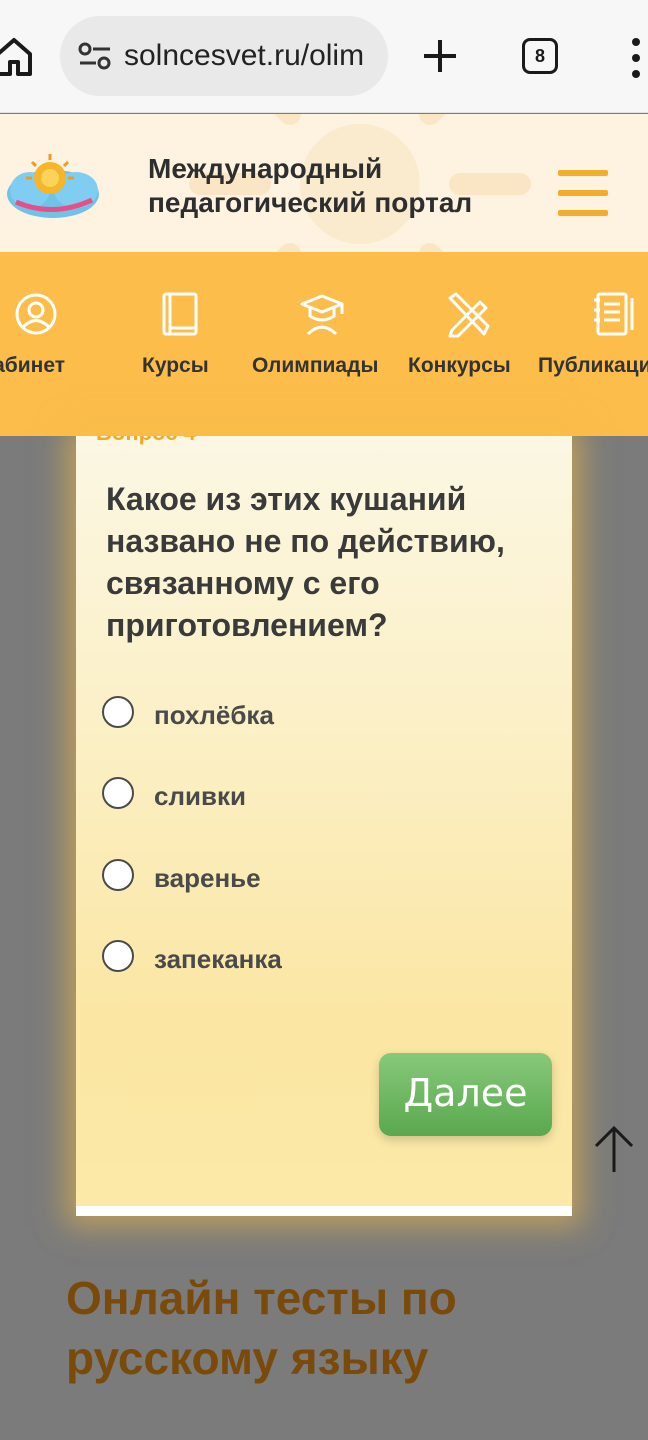 The height and width of the screenshot is (1440, 648). Describe the element at coordinates (252, 56) in the screenshot. I see `url-text: solncesvet.ru/olim` at that location.